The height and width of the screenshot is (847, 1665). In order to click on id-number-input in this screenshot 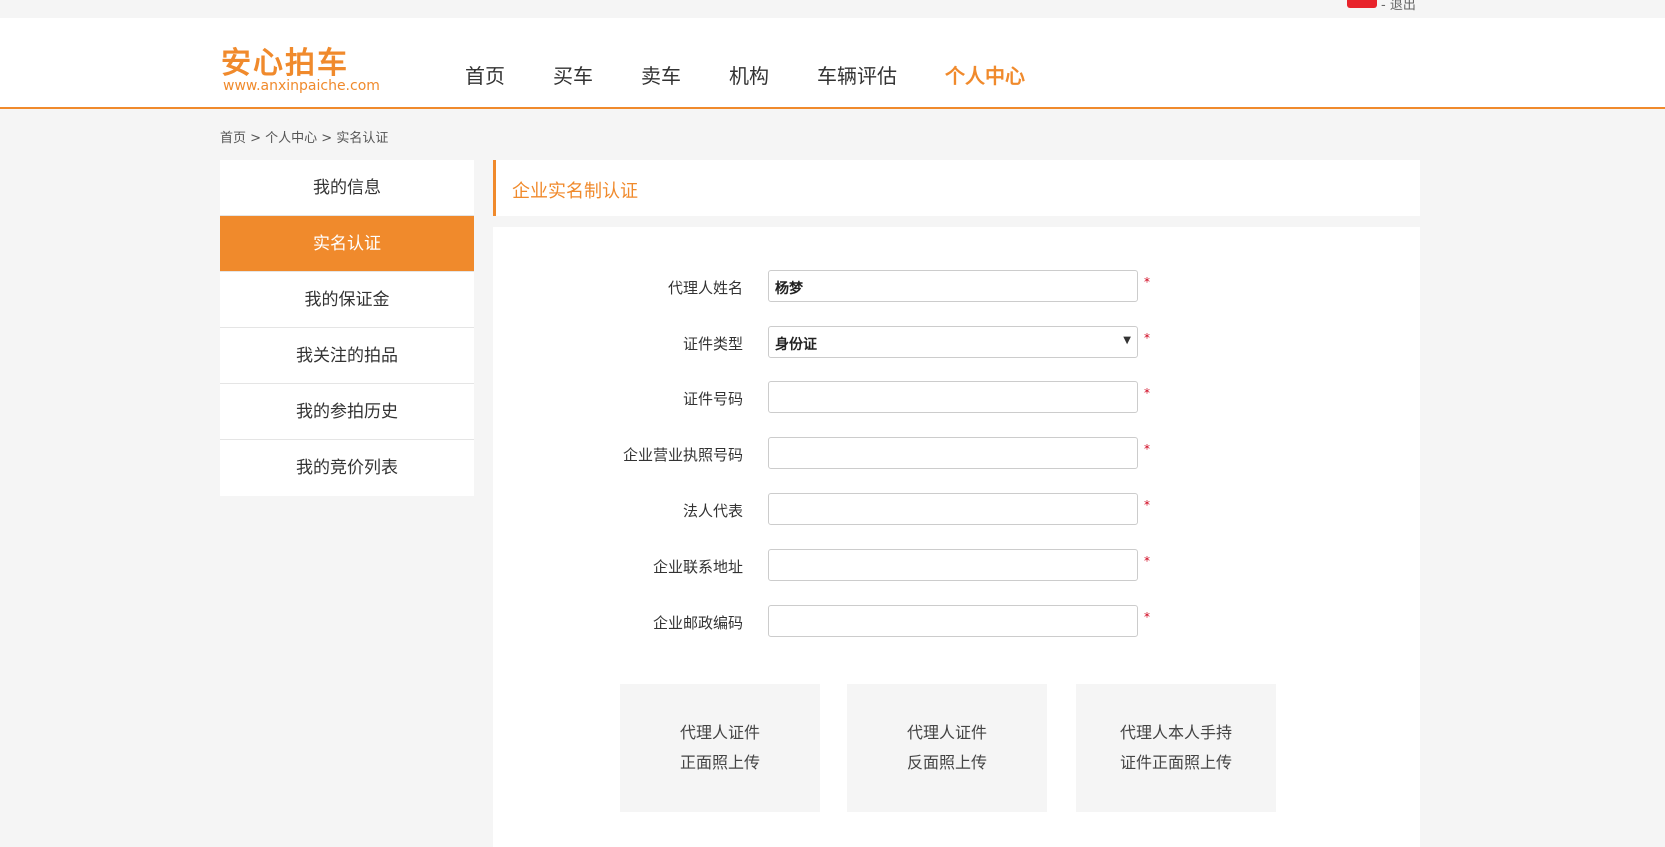, I will do `click(953, 397)`.